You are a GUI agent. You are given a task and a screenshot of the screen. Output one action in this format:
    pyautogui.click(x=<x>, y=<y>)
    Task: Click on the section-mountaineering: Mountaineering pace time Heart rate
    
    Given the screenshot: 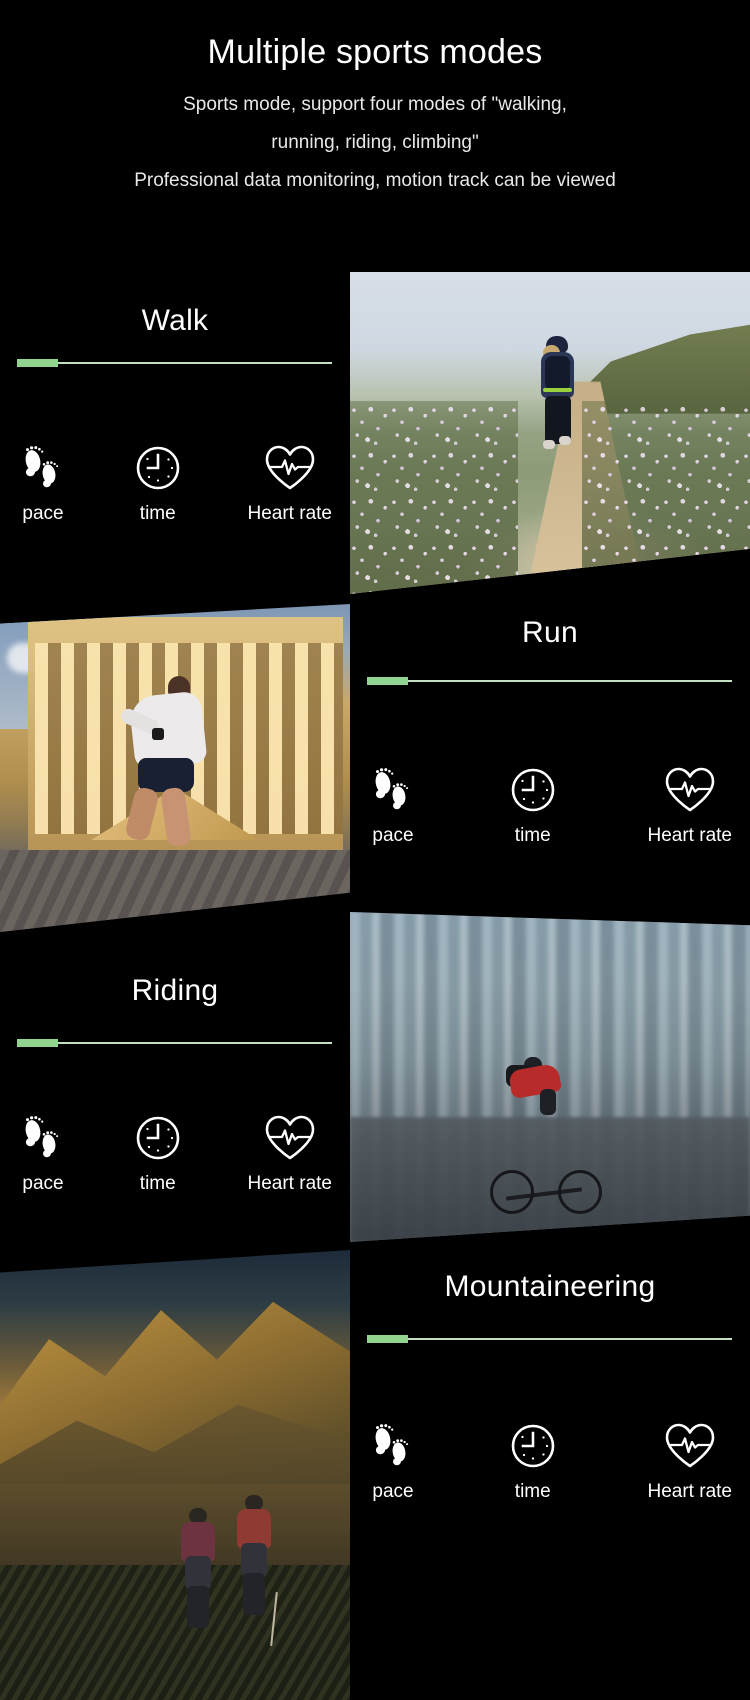 What is the action you would take?
    pyautogui.click(x=550, y=1471)
    